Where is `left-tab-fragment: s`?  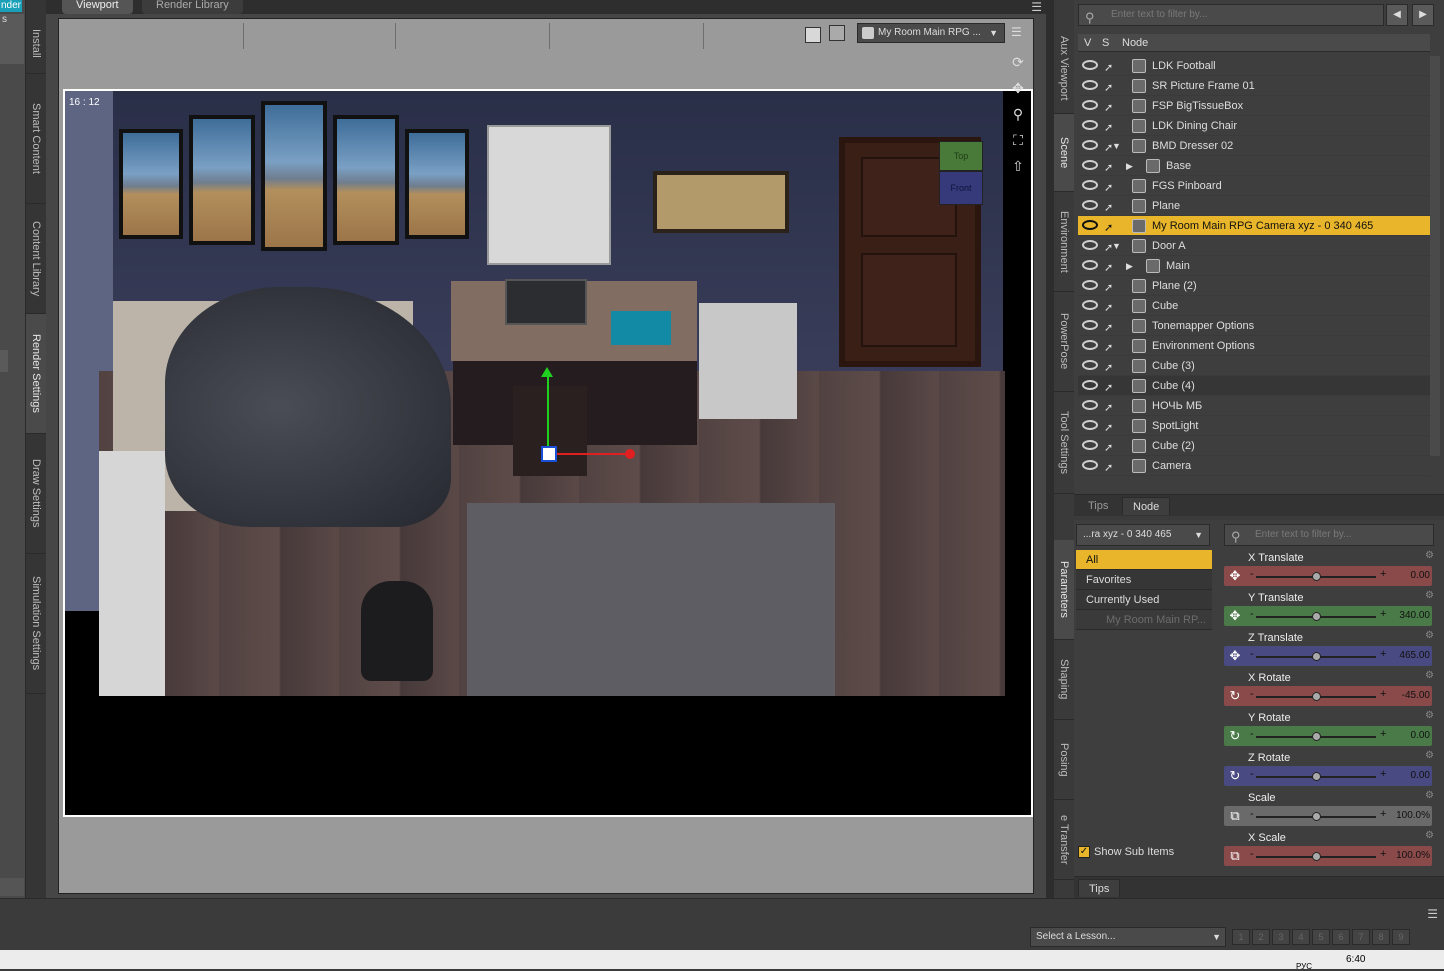
left-tab-fragment: s is located at coordinates (12, 39).